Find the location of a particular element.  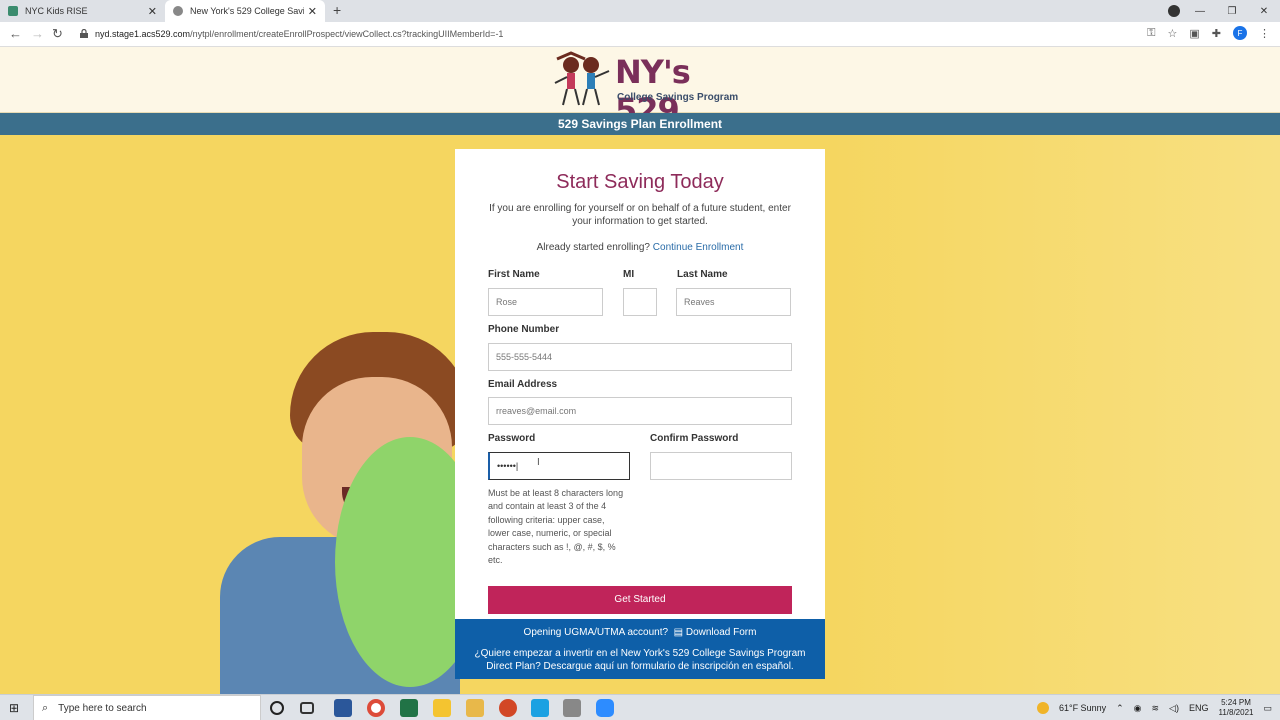

mi-label: MI is located at coordinates (629, 274).